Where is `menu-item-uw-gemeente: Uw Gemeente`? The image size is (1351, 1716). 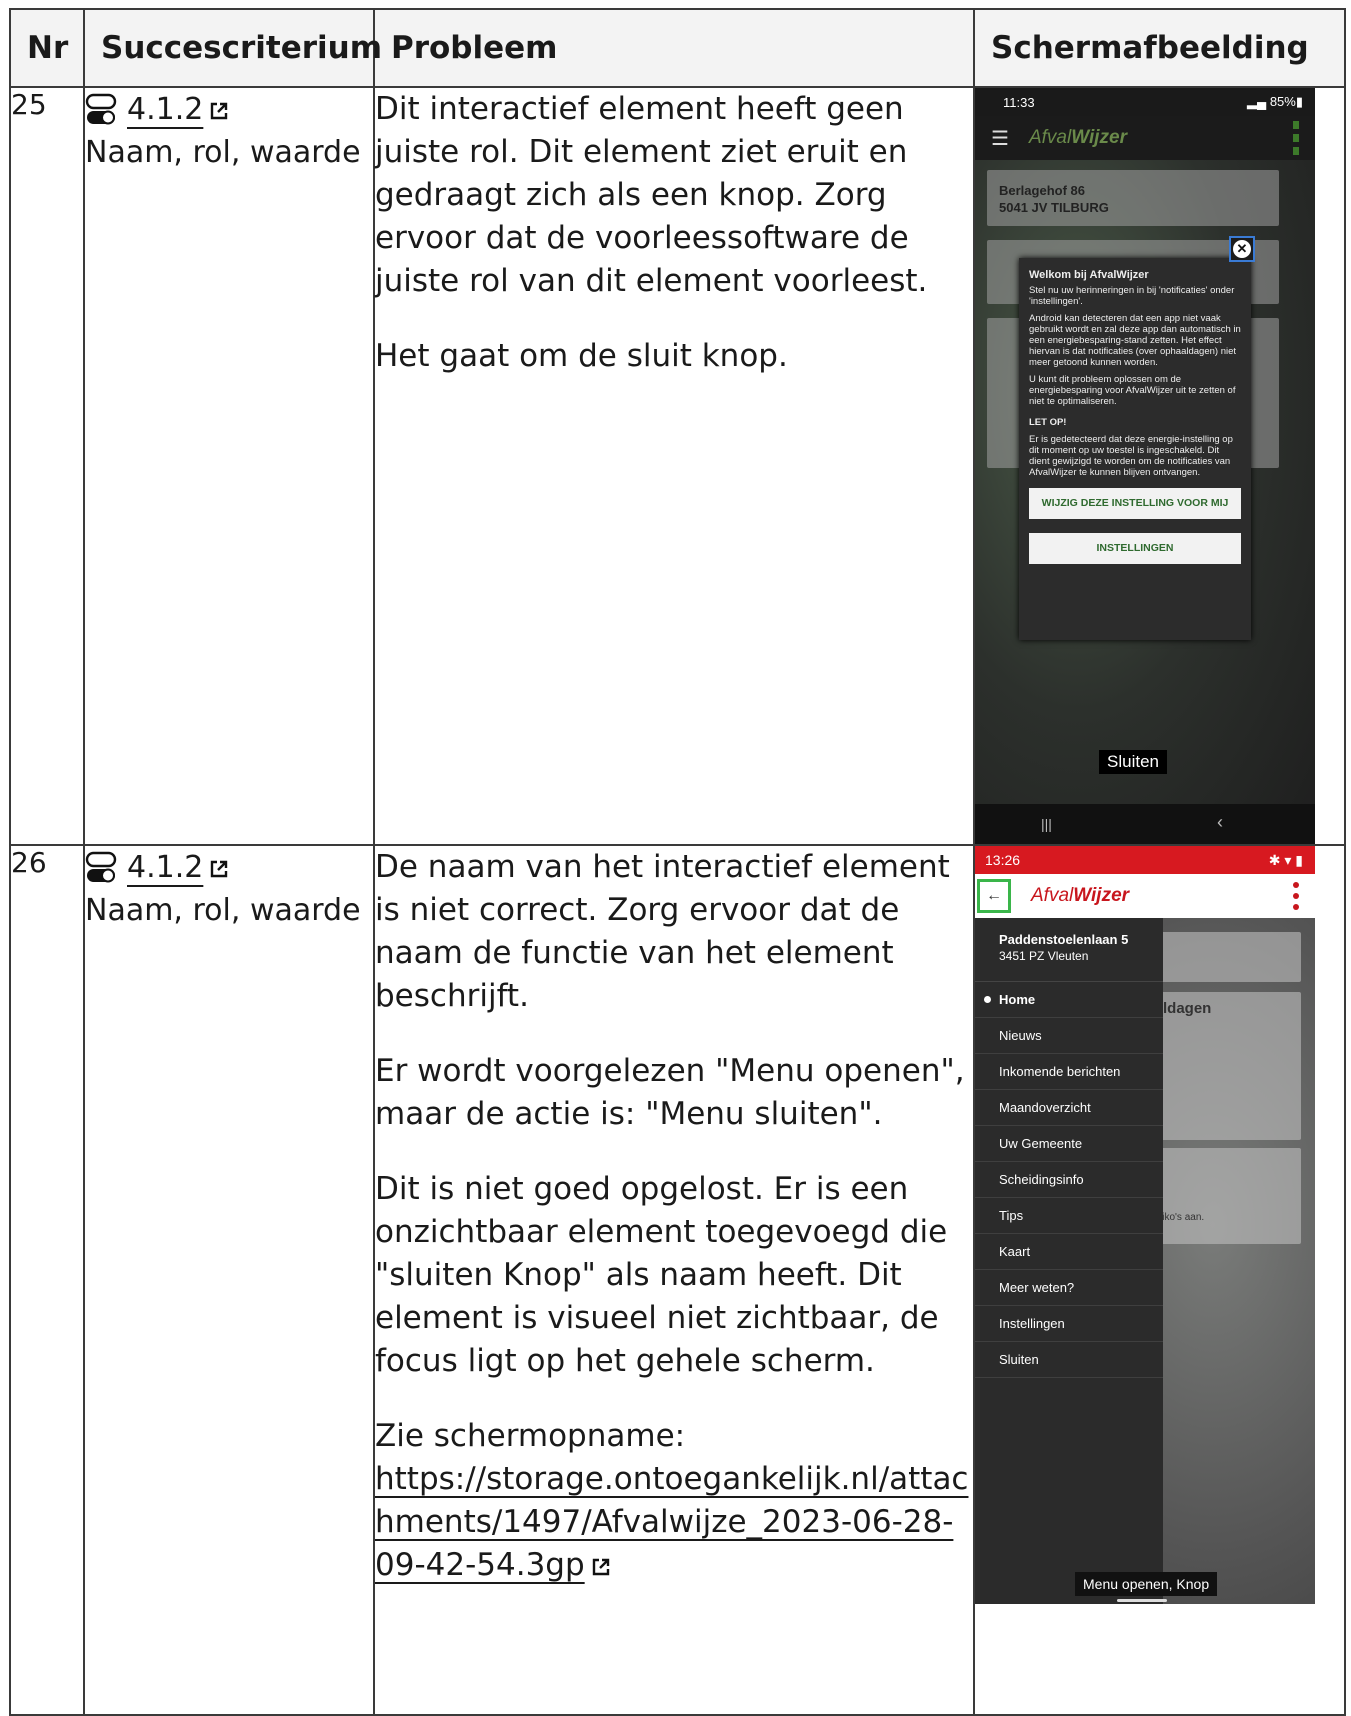
menu-item-uw-gemeente: Uw Gemeente is located at coordinates (1069, 1144).